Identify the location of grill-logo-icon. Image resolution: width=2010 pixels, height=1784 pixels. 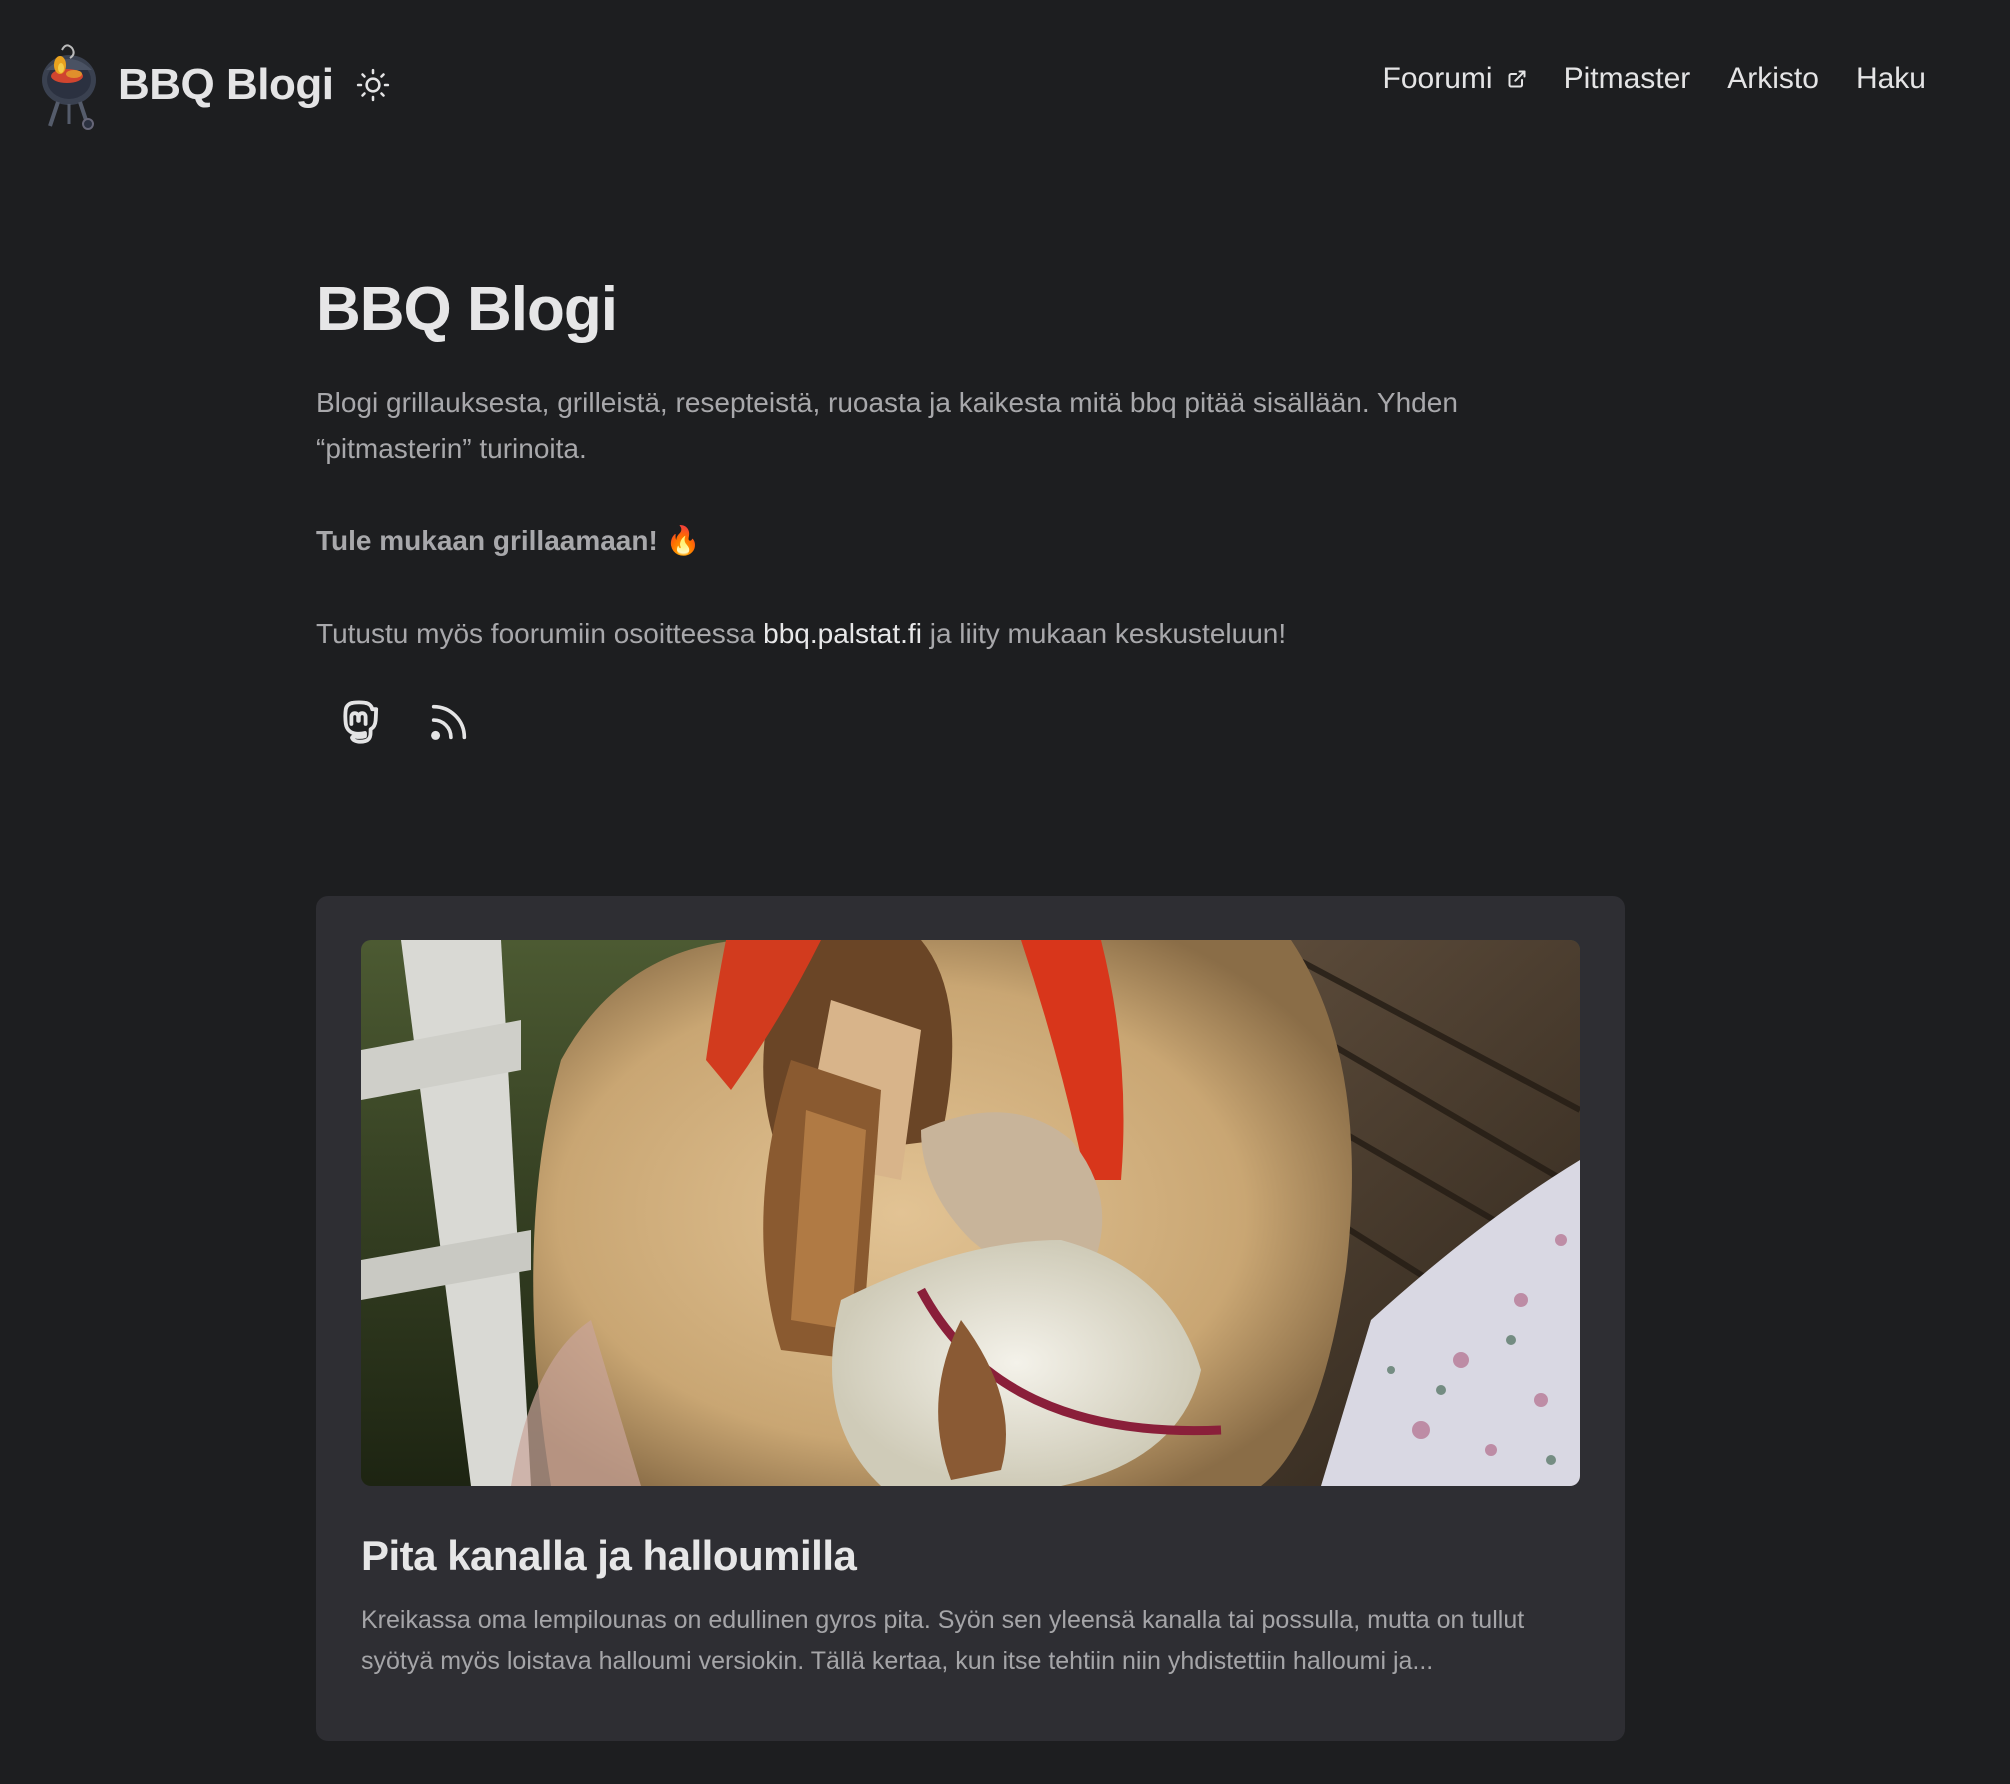
(69, 87).